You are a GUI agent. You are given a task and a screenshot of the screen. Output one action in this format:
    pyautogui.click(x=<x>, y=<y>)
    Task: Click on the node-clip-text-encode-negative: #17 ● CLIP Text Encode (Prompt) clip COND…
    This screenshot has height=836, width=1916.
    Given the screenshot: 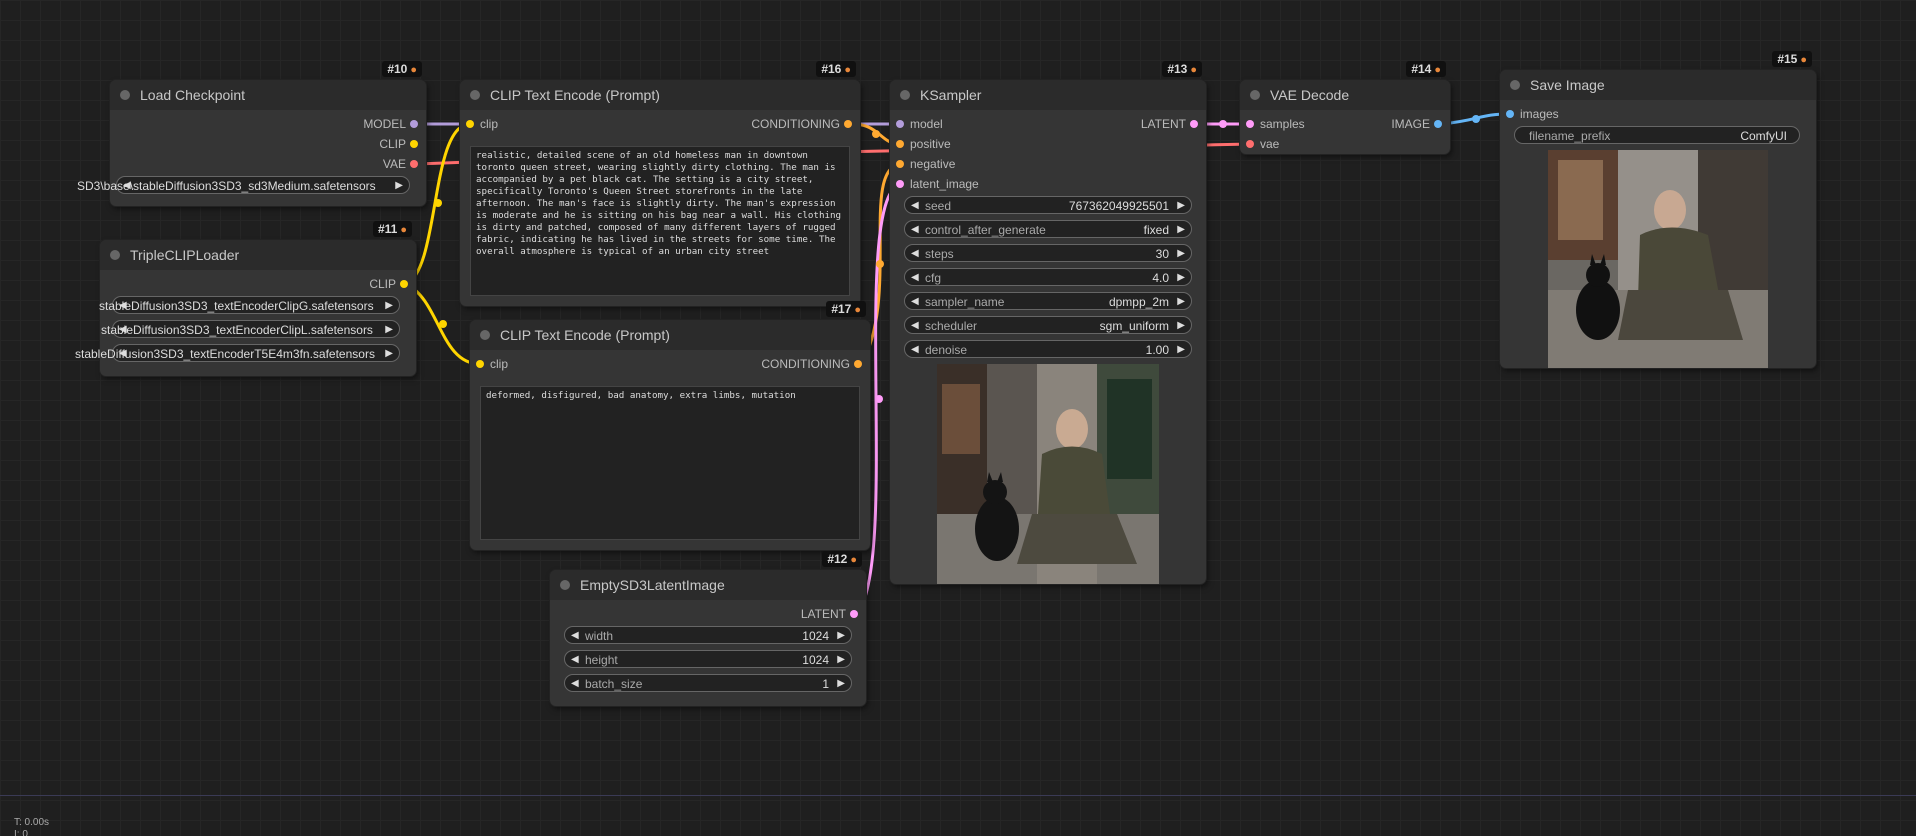 What is the action you would take?
    pyautogui.click(x=670, y=425)
    